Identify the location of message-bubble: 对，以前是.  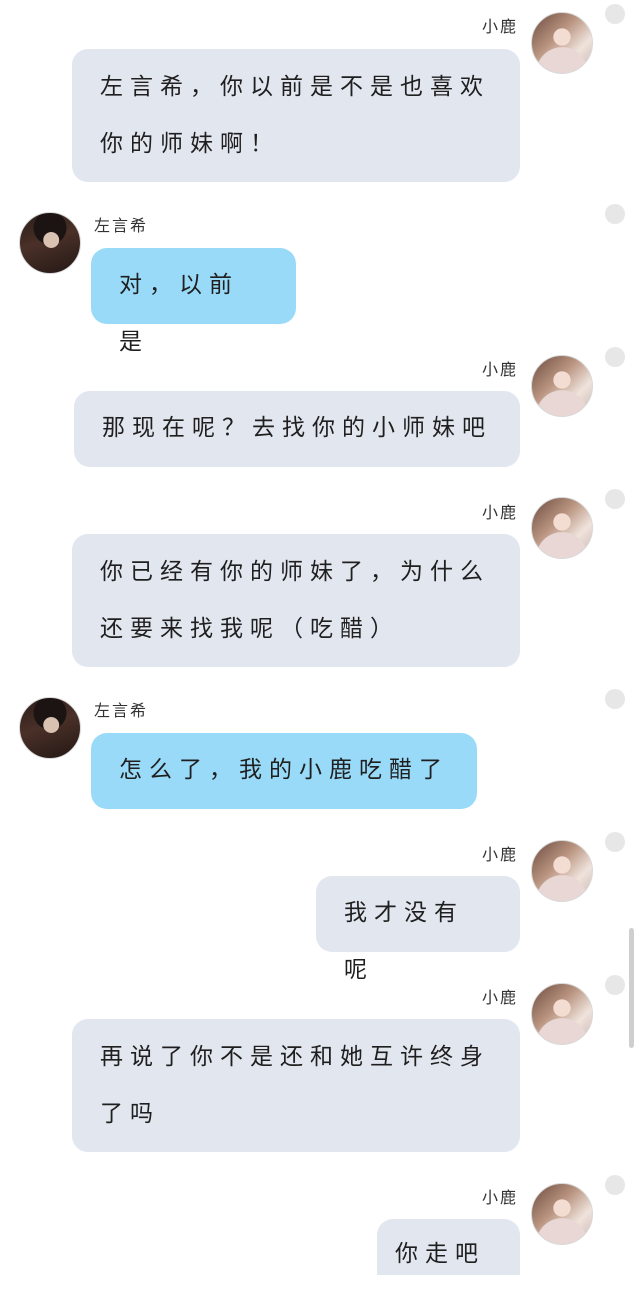
(193, 301).